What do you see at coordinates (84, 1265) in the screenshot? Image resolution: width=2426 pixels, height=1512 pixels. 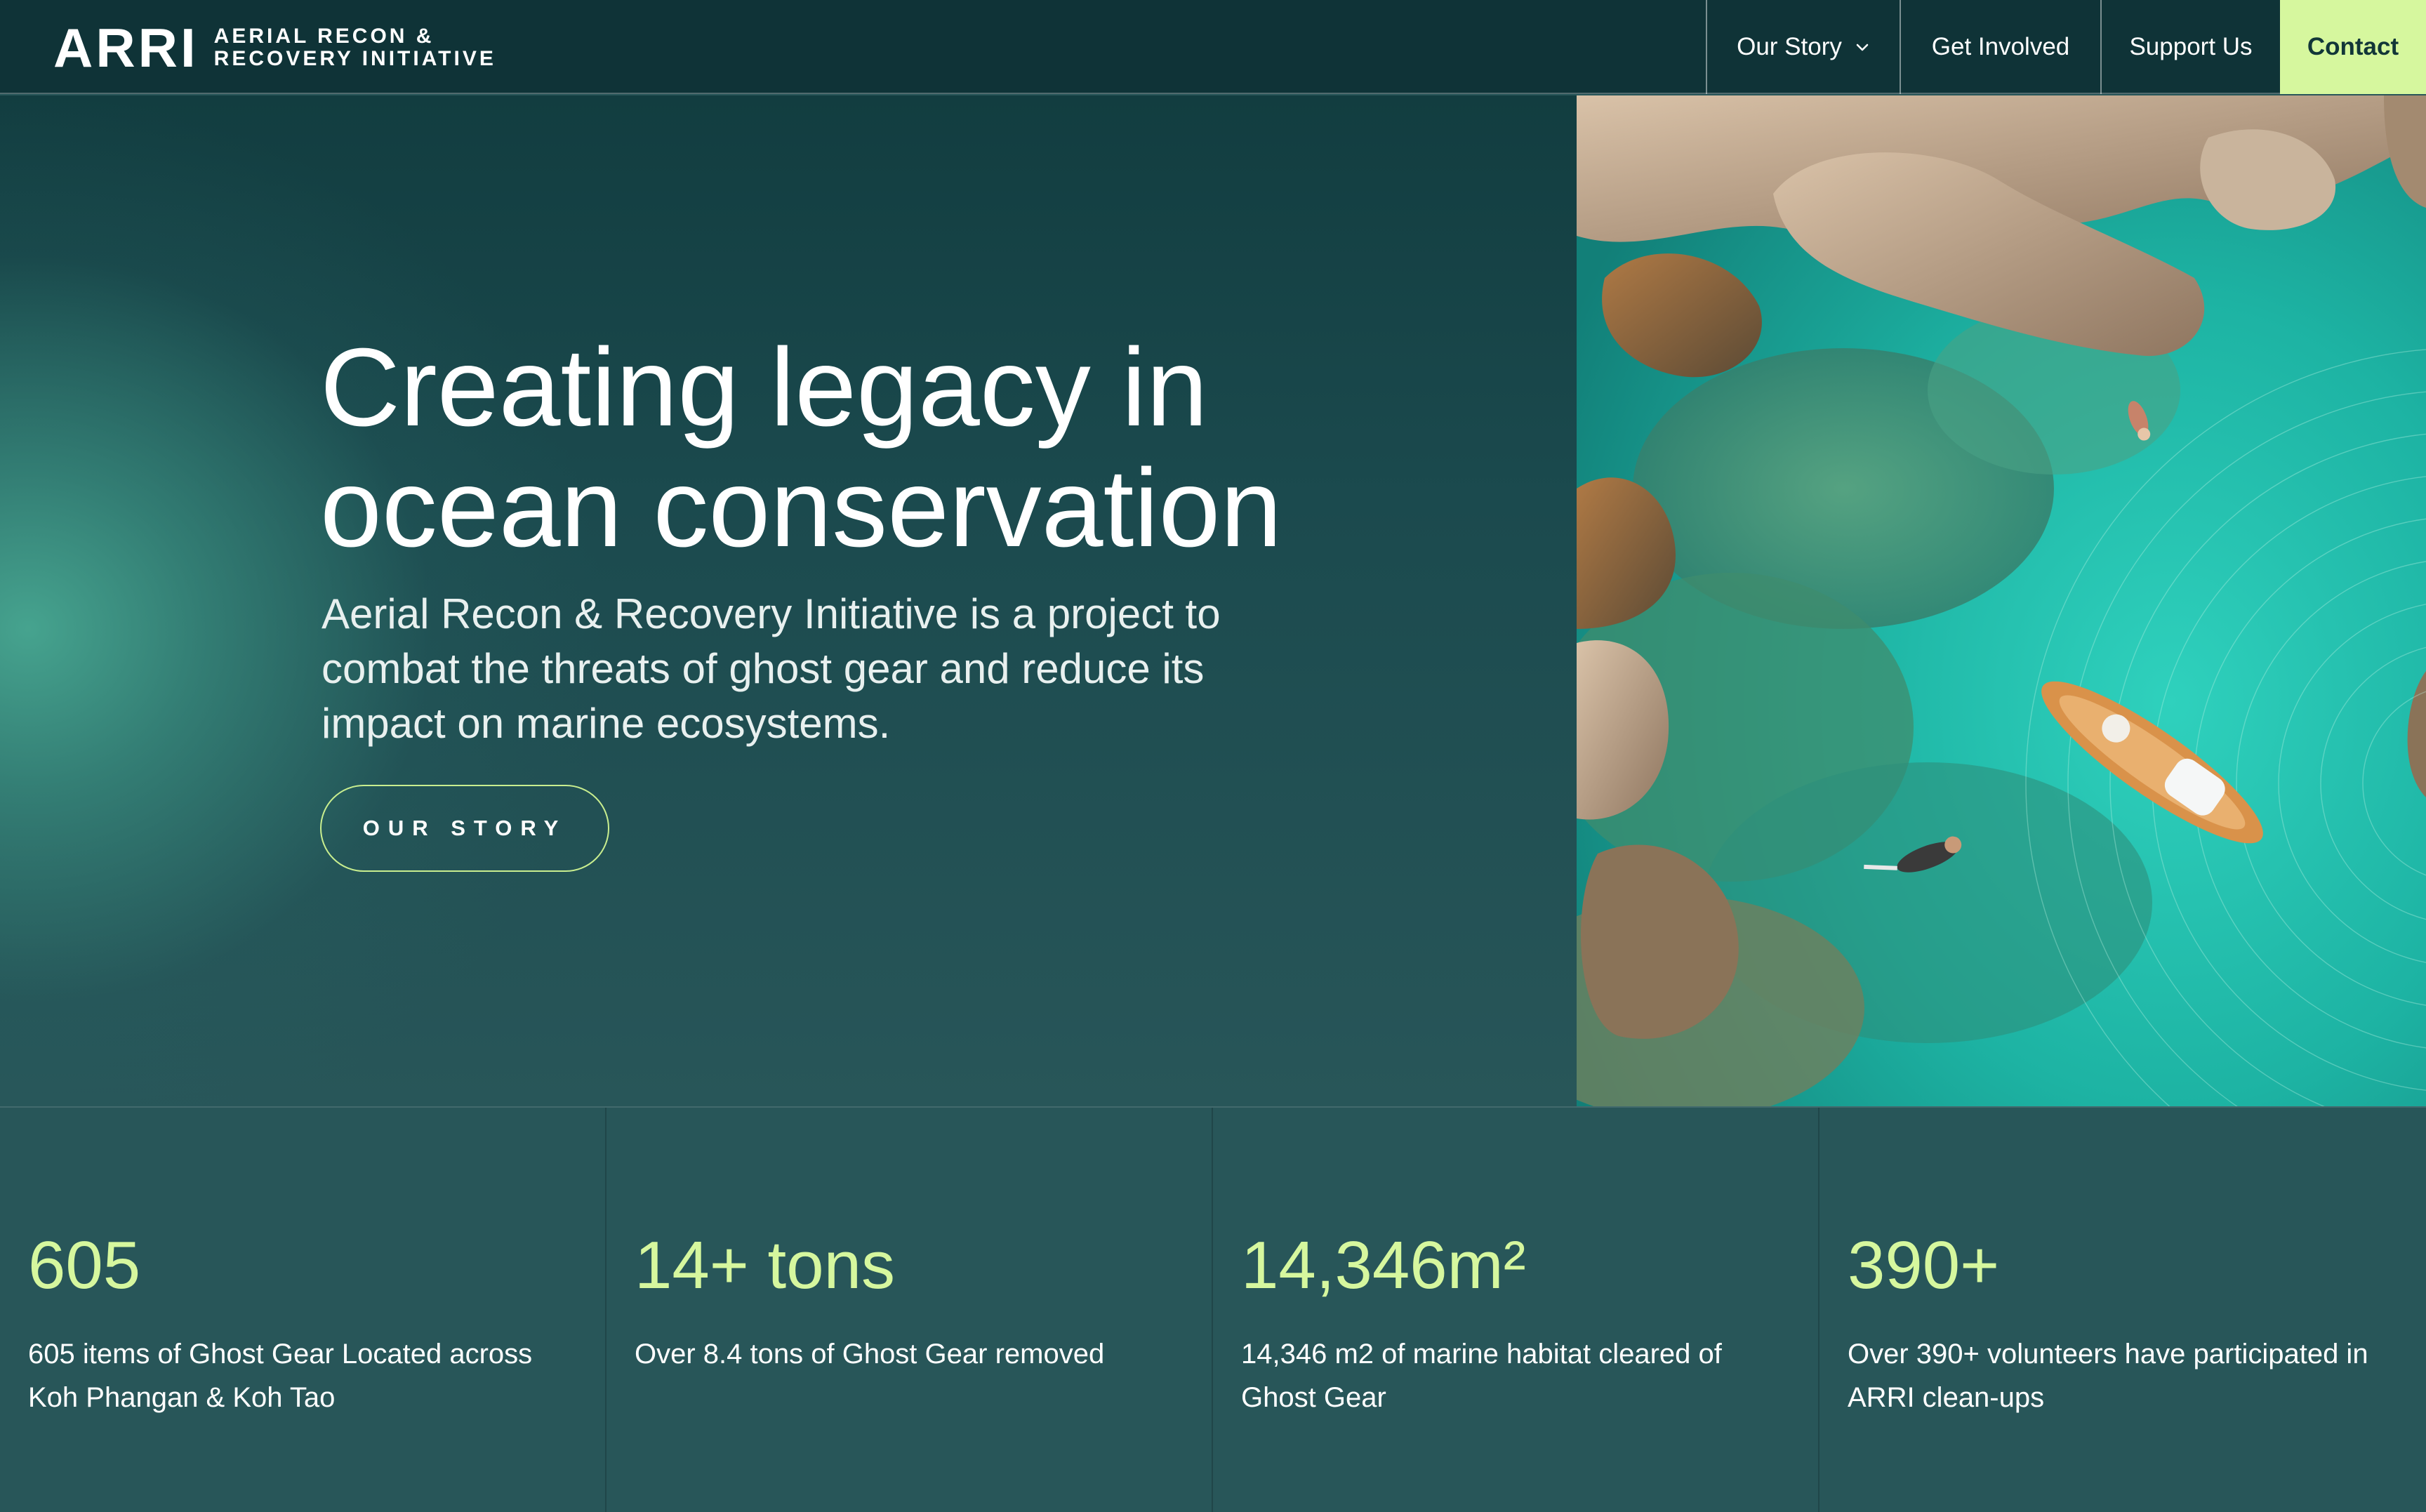 I see `stat-value: 605` at bounding box center [84, 1265].